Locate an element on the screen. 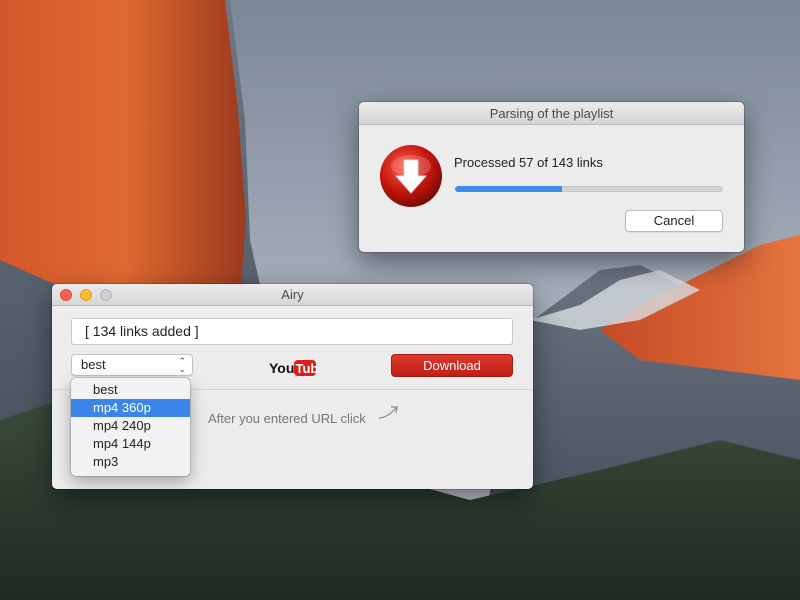 The image size is (800, 600). format-dropdown-menu: best mp4 360p mp4 240p mp4 144p mp3 is located at coordinates (130, 427).